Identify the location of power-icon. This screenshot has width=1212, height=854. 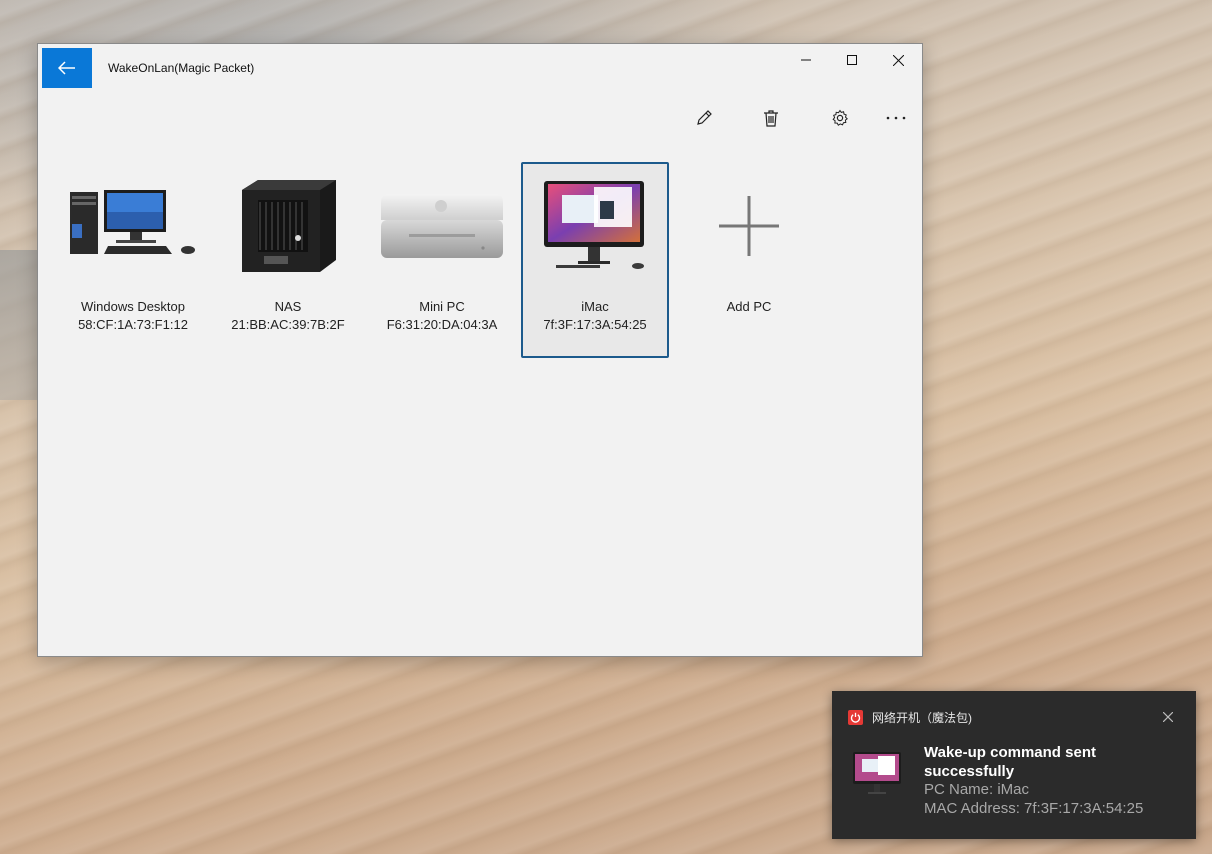
(855, 717).